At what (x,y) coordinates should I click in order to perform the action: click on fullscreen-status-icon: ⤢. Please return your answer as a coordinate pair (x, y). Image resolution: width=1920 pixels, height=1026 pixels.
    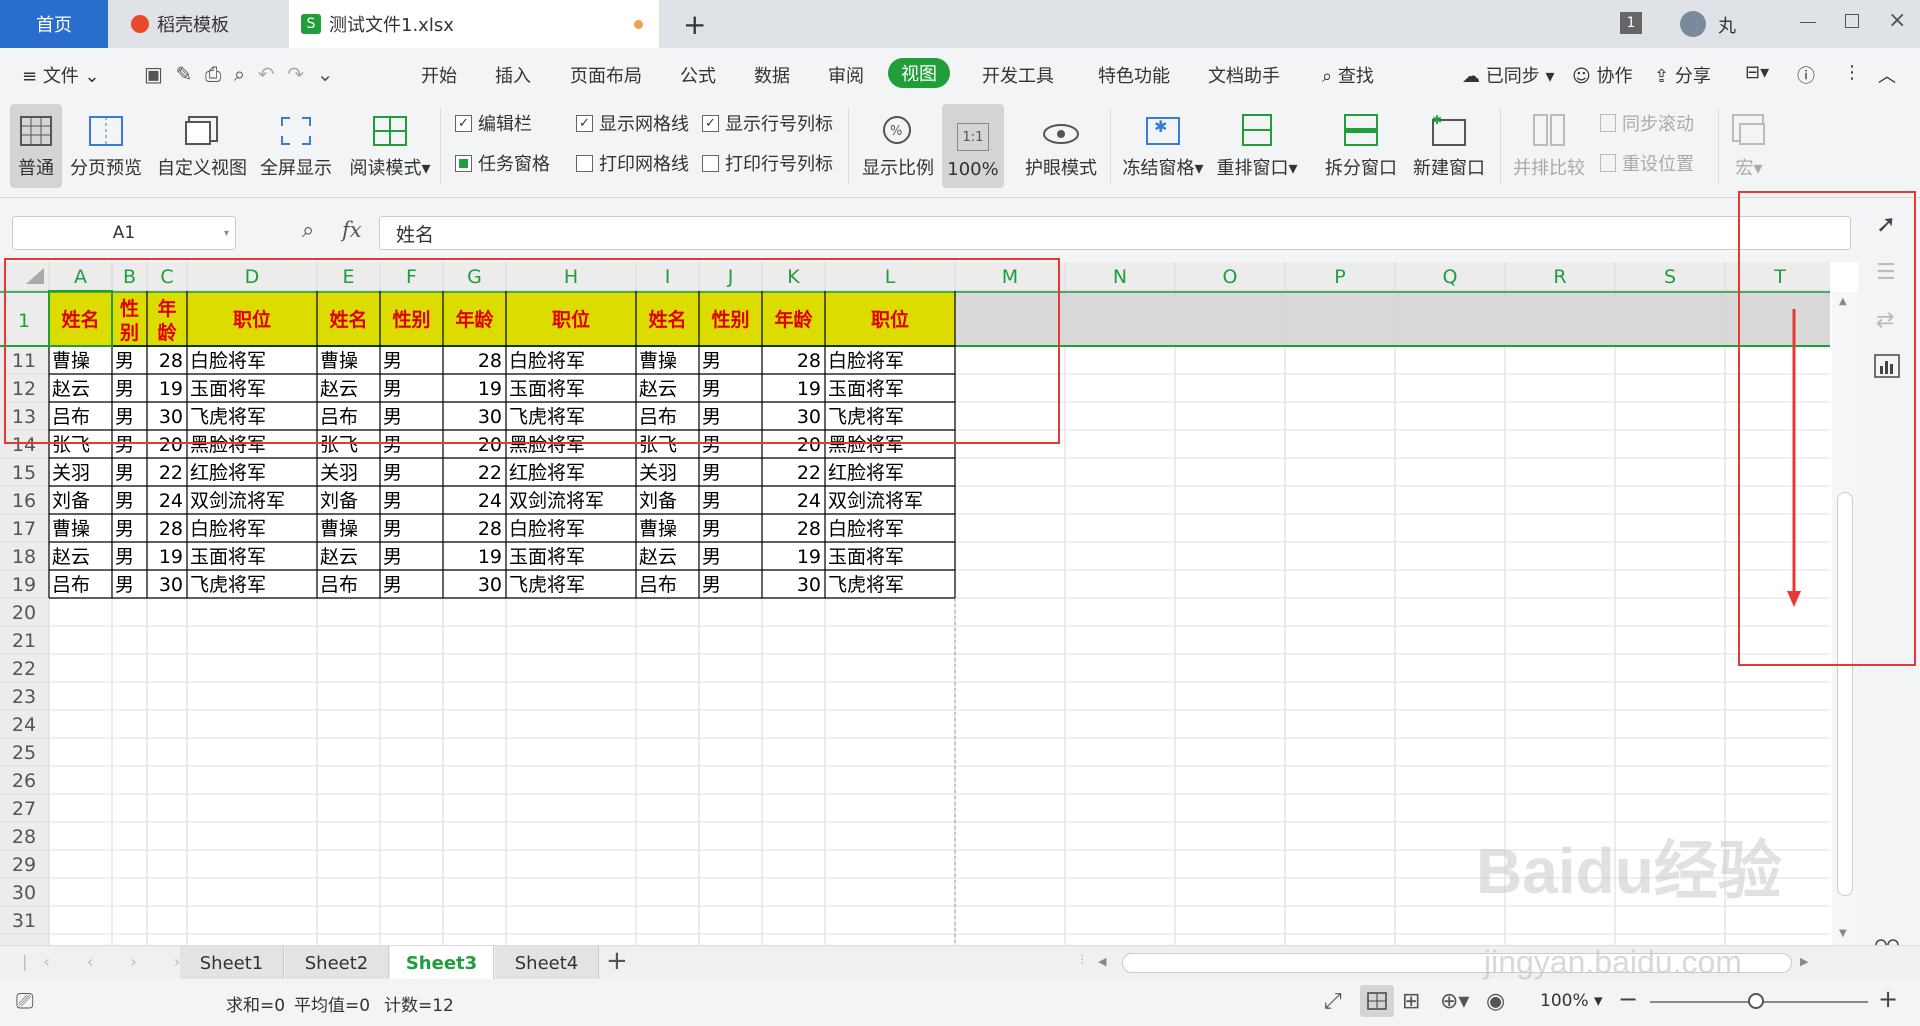
    Looking at the image, I should click on (1333, 1001).